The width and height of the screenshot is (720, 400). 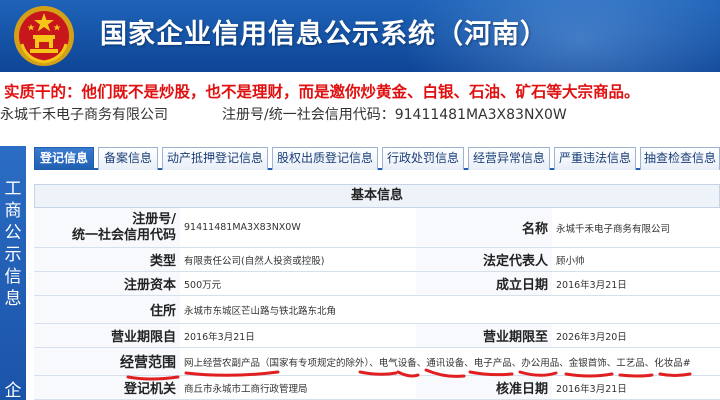 What do you see at coordinates (215, 158) in the screenshot?
I see `tab-chattel-mortgage: 动产抵押登记信息` at bounding box center [215, 158].